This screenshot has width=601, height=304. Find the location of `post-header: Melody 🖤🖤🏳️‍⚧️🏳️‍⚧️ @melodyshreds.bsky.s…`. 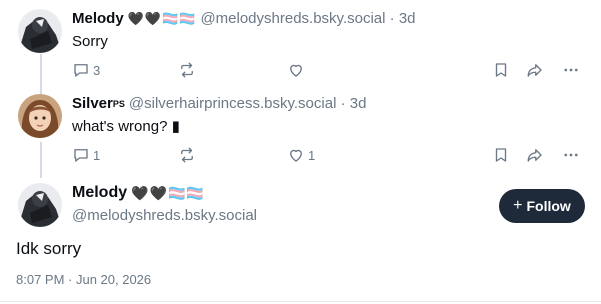

post-header: Melody 🖤🖤🏳️‍⚧️🏳️‍⚧️ @melodyshreds.bsky.s… is located at coordinates (244, 19).